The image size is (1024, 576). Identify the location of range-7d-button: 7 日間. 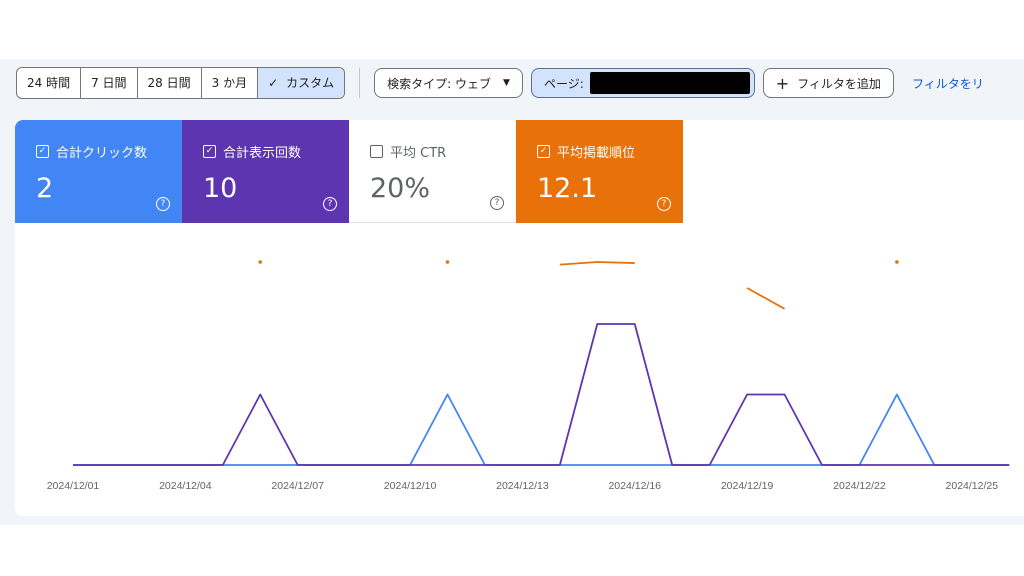
(109, 83).